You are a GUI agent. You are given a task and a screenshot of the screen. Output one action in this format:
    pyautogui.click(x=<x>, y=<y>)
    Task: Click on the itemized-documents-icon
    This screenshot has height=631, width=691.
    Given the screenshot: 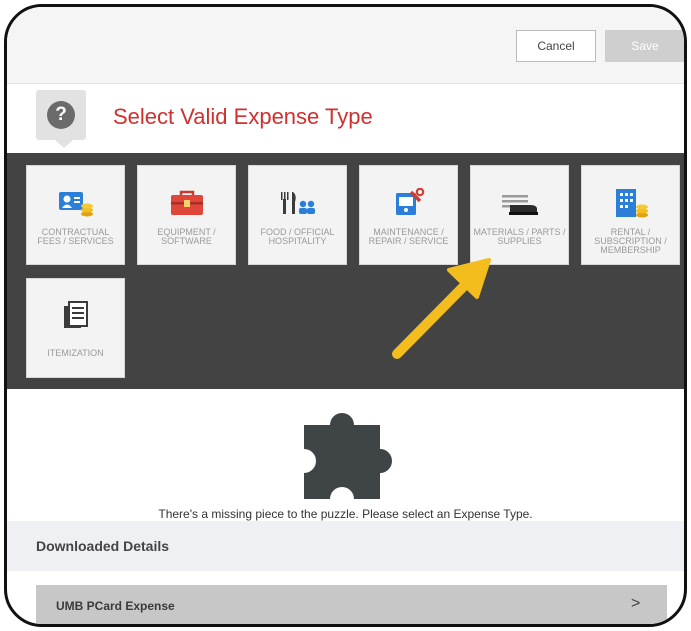 What is the action you would take?
    pyautogui.click(x=76, y=316)
    